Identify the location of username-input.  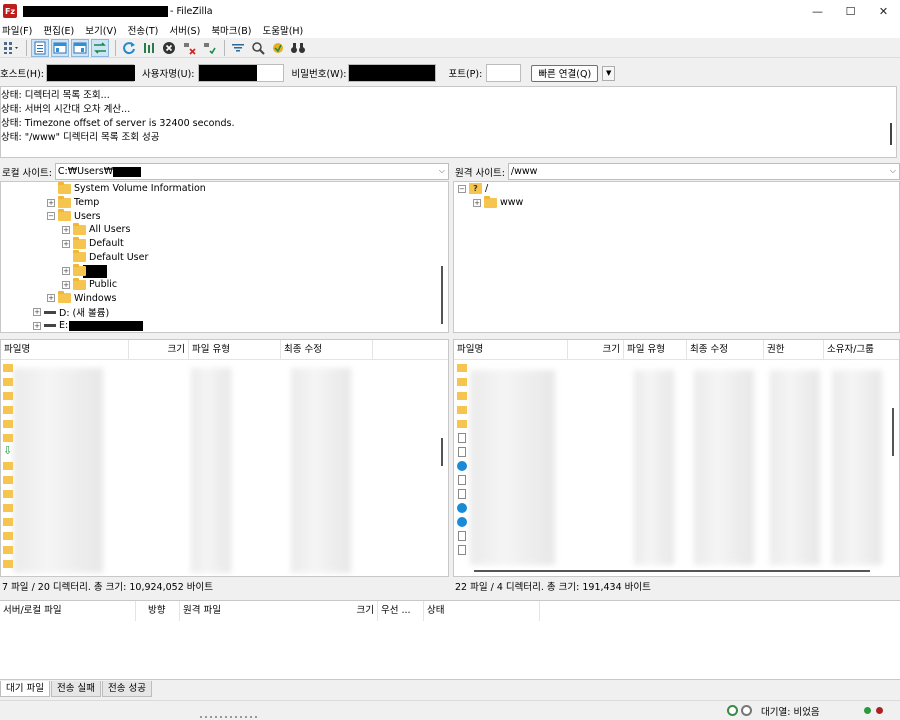
(240, 73).